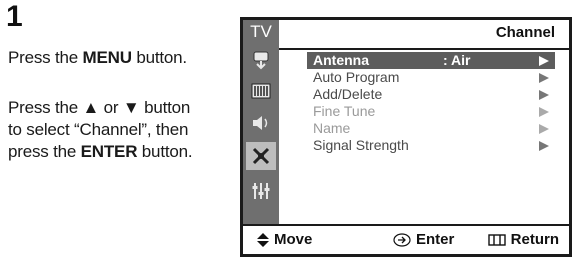 The width and height of the screenshot is (582, 263). I want to click on instruction-menu: Press the MENU button., so click(97, 57).